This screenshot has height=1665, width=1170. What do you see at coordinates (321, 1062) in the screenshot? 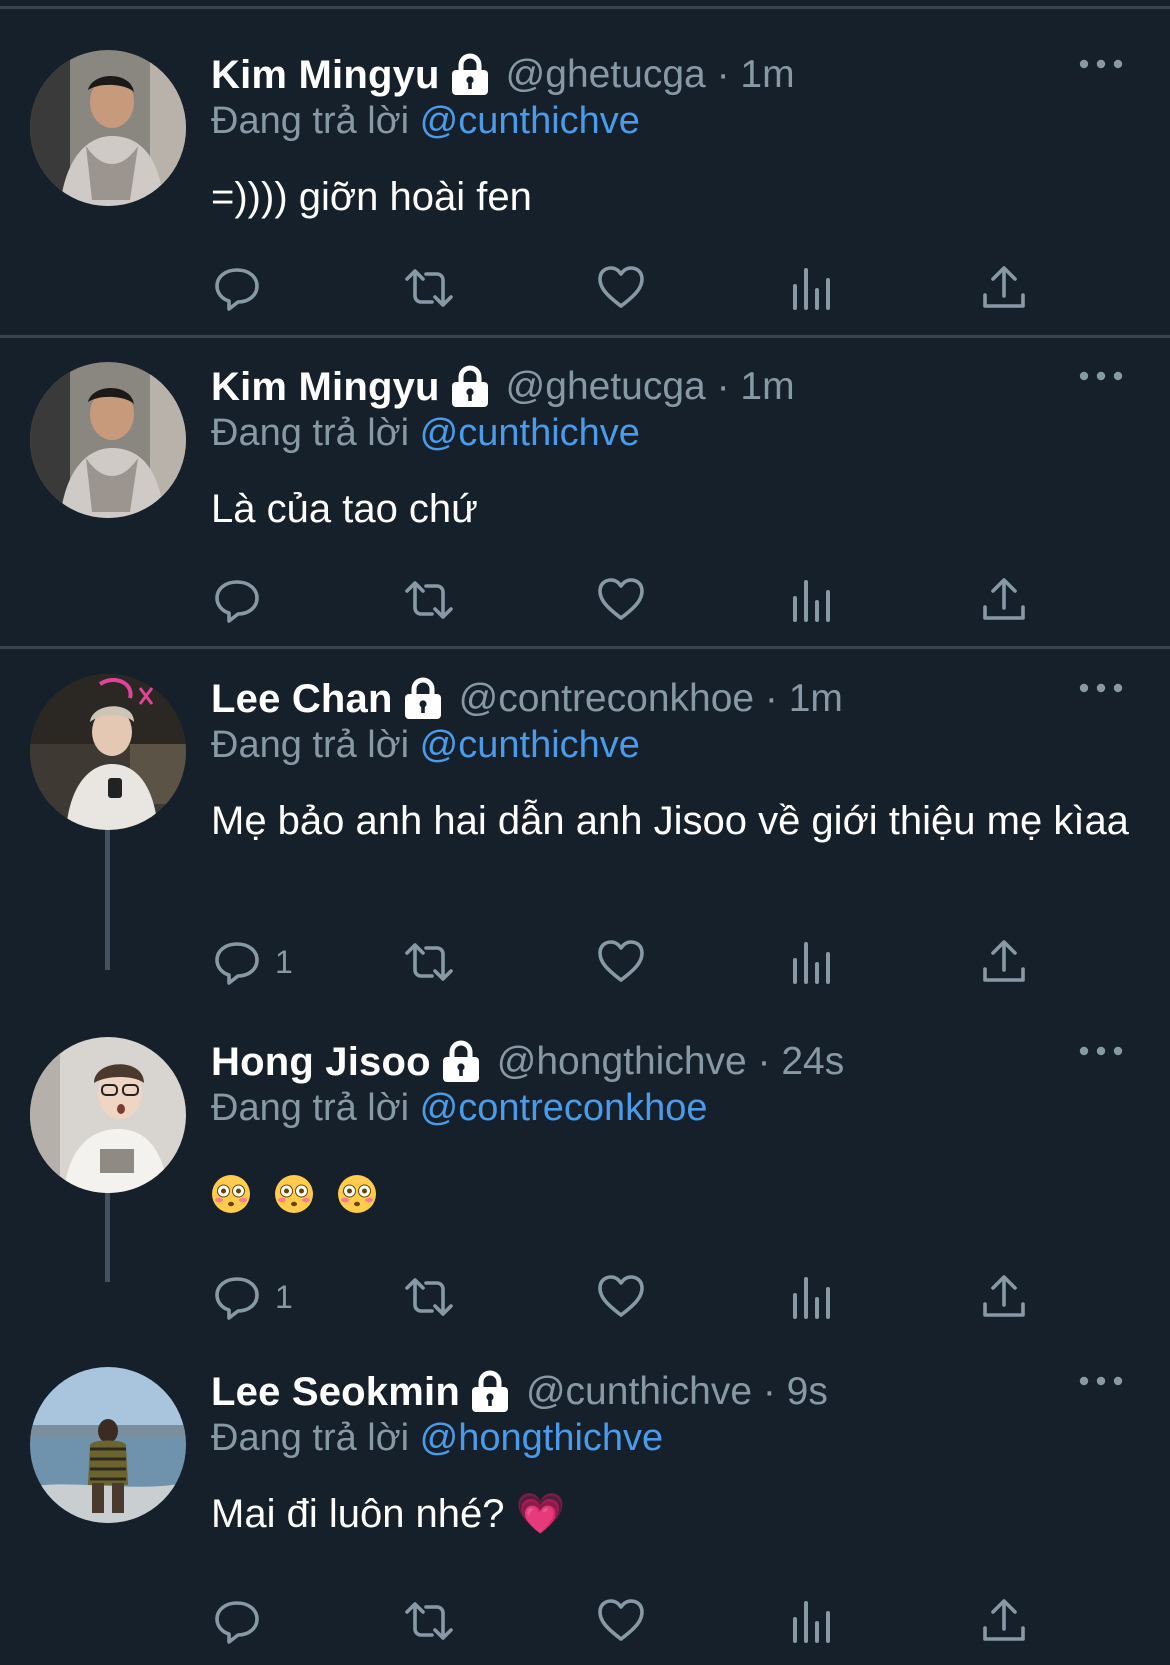
I see `display-name: Hong Jisoo` at bounding box center [321, 1062].